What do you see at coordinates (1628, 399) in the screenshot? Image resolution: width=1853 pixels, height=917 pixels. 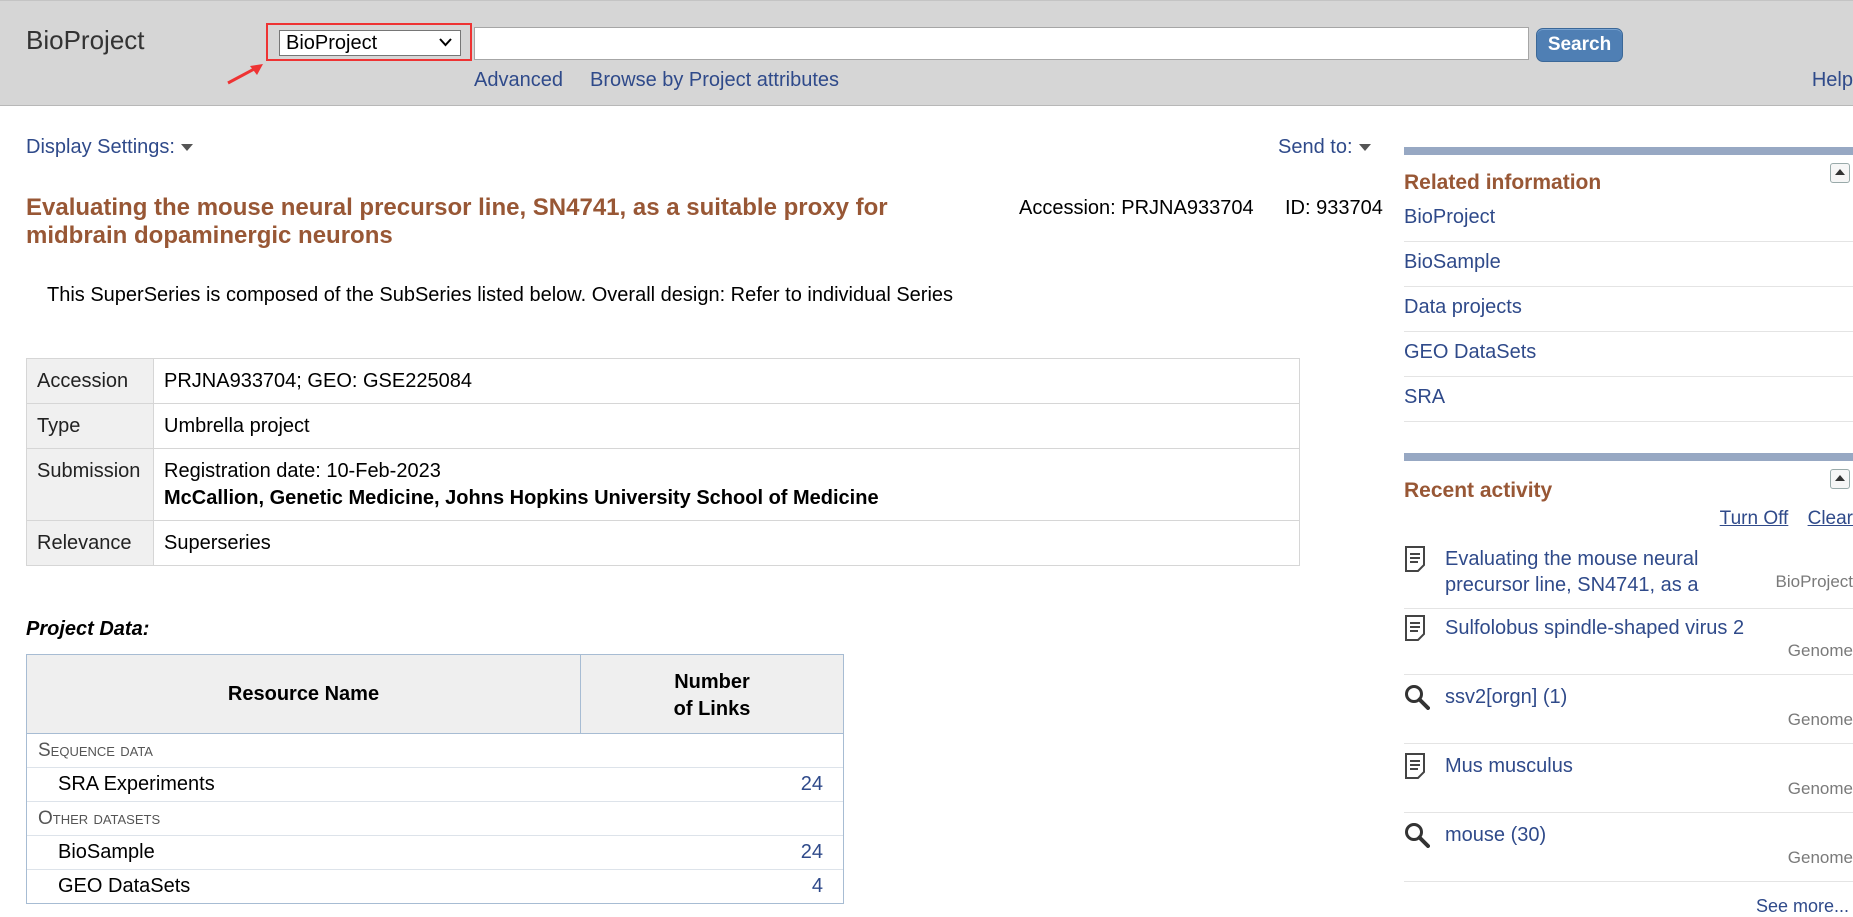 I see `related-link-sra: SRA` at bounding box center [1628, 399].